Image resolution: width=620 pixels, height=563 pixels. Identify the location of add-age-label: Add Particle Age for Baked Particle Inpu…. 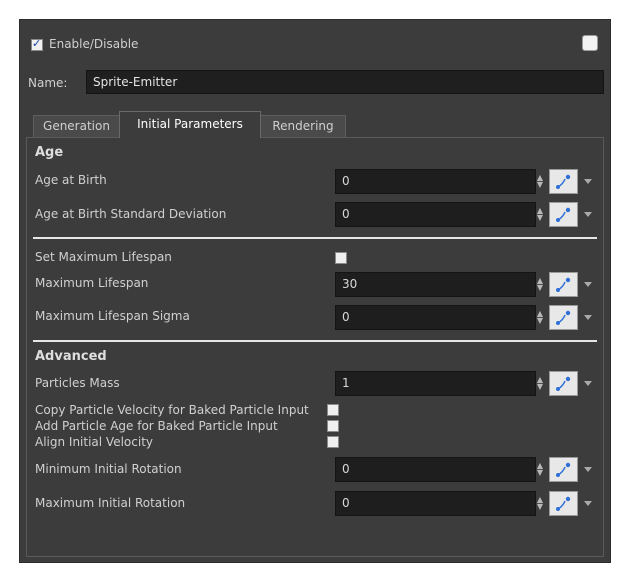
(156, 426).